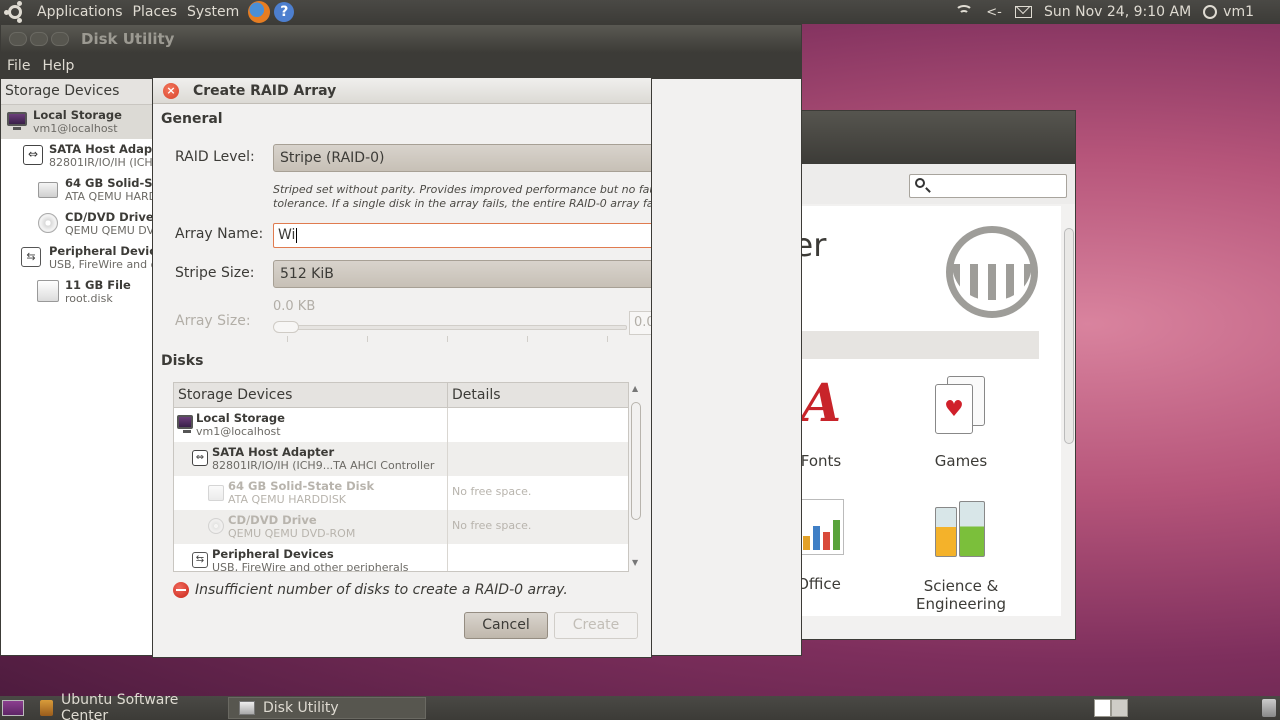 The width and height of the screenshot is (1280, 720). I want to click on tree-item-name: 64 GB Solid-State Disk, so click(108, 183).